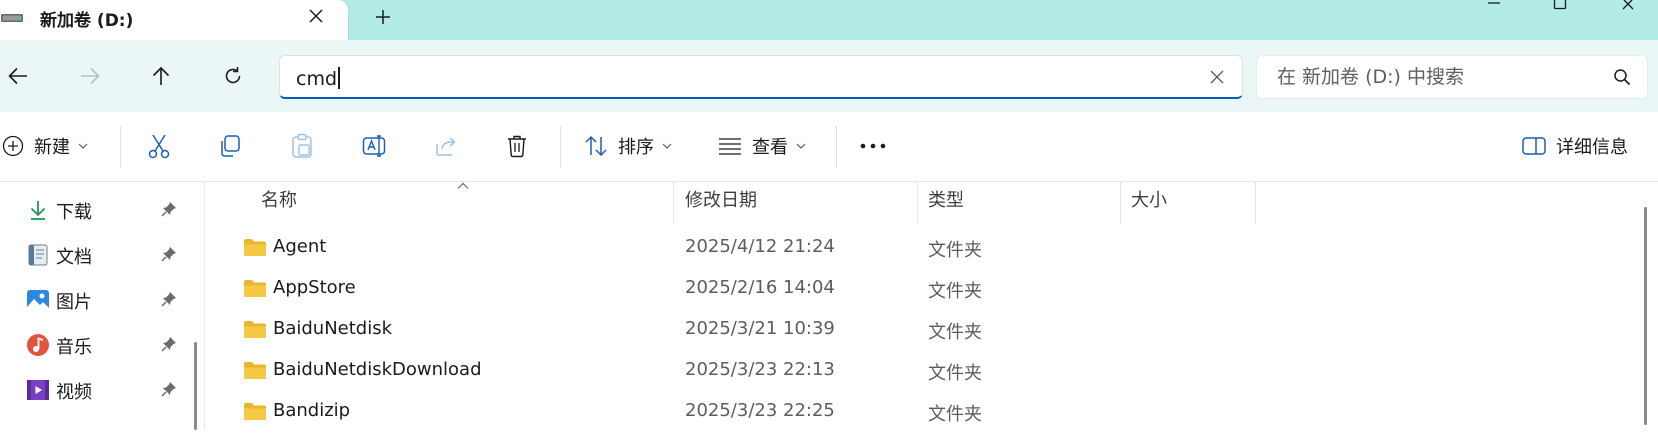 This screenshot has width=1658, height=433. I want to click on more-options-button, so click(873, 146).